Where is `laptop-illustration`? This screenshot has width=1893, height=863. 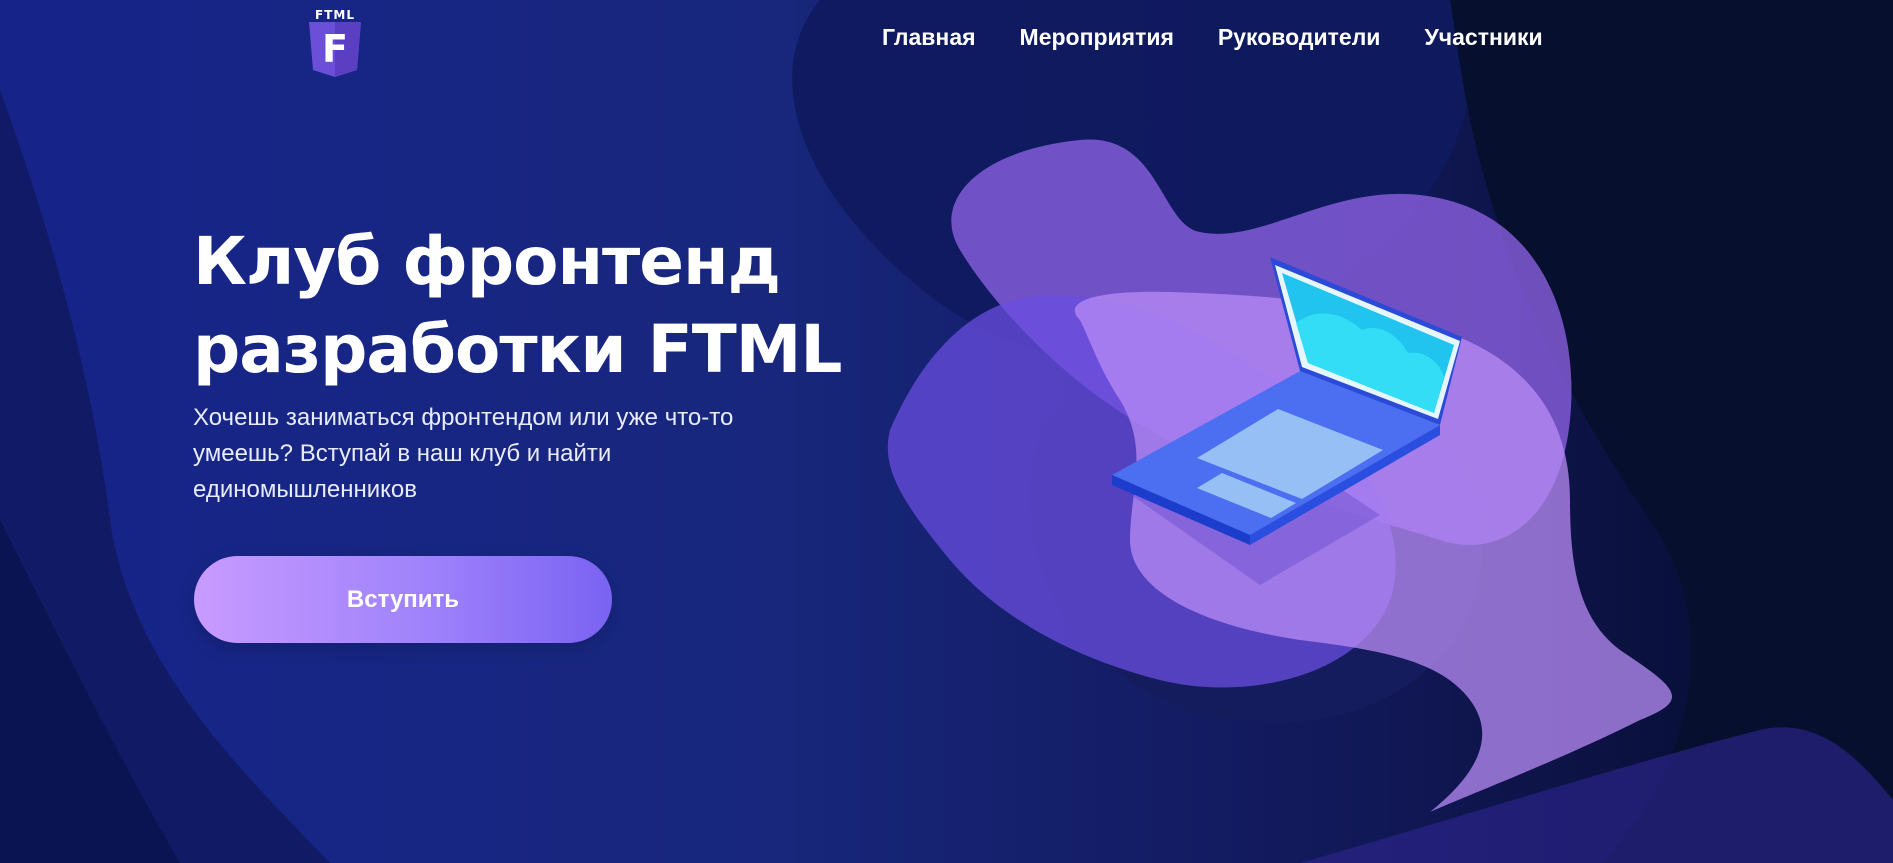
laptop-illustration is located at coordinates (1286, 421).